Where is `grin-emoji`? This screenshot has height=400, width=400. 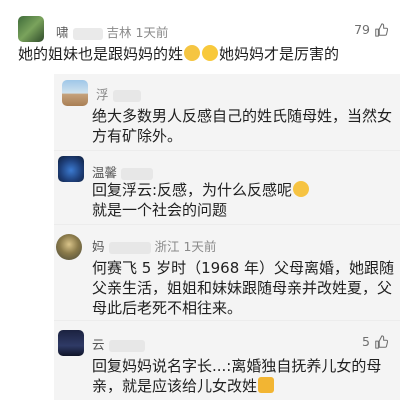 grin-emoji is located at coordinates (210, 53).